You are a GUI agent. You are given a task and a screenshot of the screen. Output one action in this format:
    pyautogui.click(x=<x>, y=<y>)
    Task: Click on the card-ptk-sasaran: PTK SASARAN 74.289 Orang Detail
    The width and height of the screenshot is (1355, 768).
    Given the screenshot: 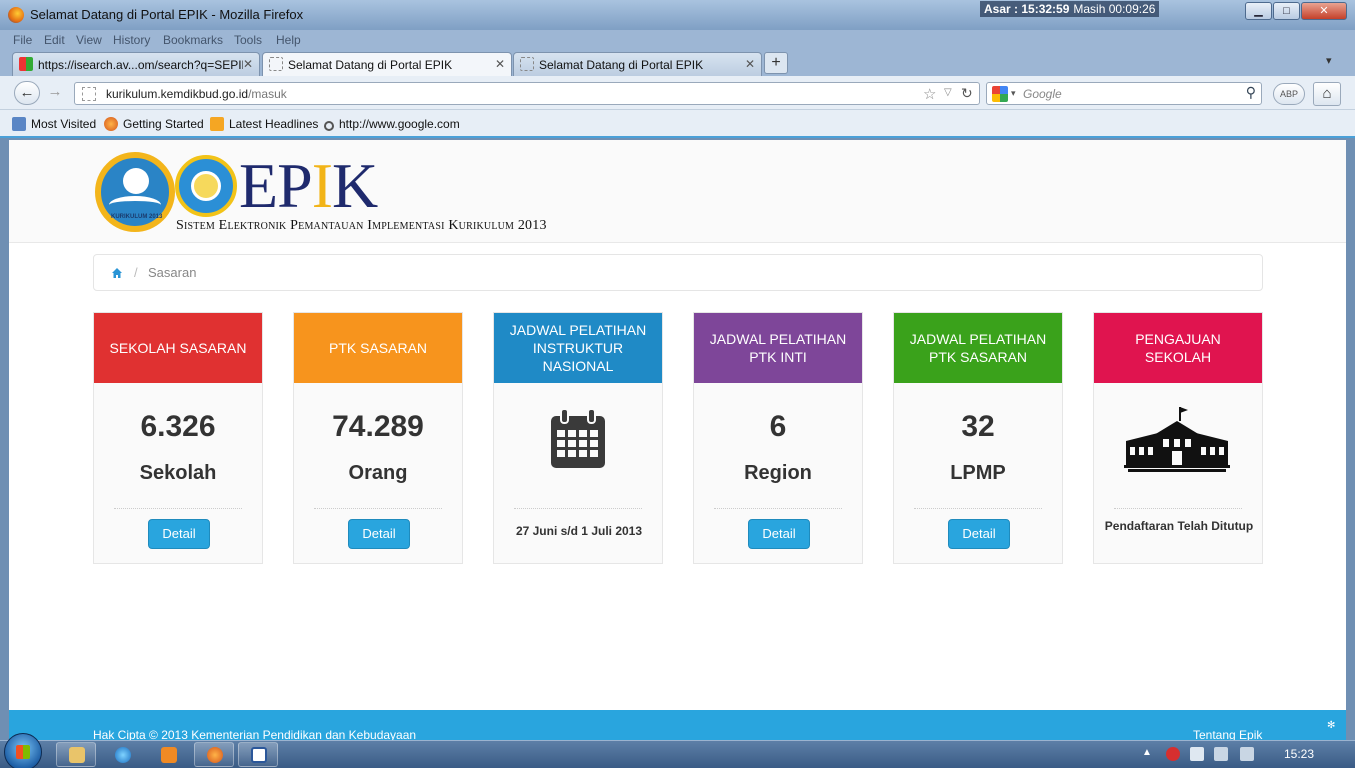 What is the action you would take?
    pyautogui.click(x=378, y=438)
    